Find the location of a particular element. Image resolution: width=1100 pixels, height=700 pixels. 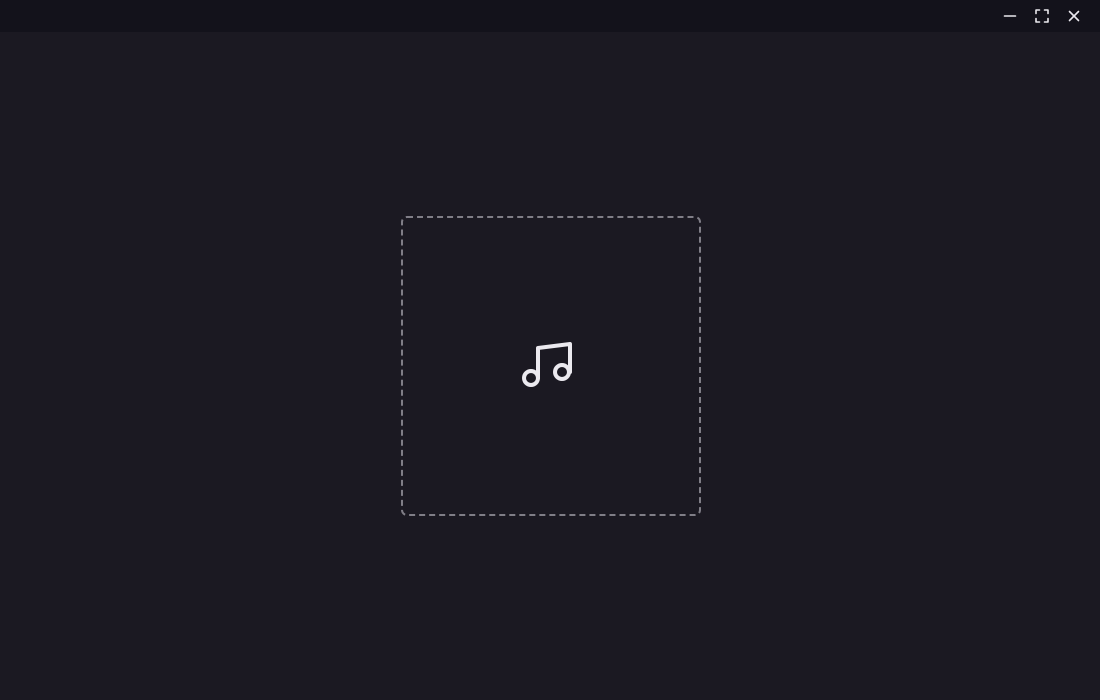

music-note-icon is located at coordinates (551, 366).